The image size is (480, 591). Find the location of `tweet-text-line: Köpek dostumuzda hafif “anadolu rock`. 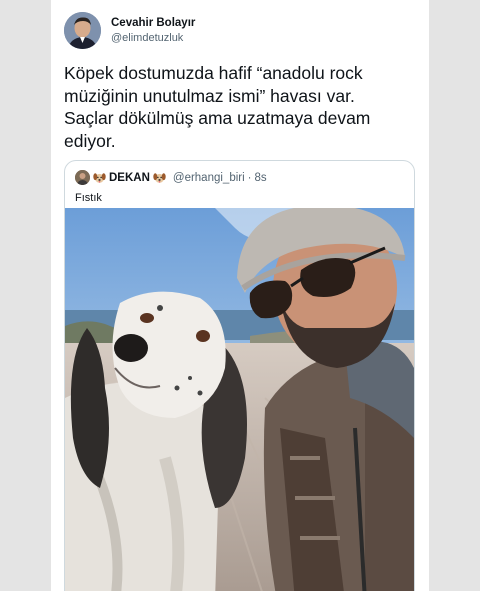

tweet-text-line: Köpek dostumuzda hafif “anadolu rock is located at coordinates (213, 73).